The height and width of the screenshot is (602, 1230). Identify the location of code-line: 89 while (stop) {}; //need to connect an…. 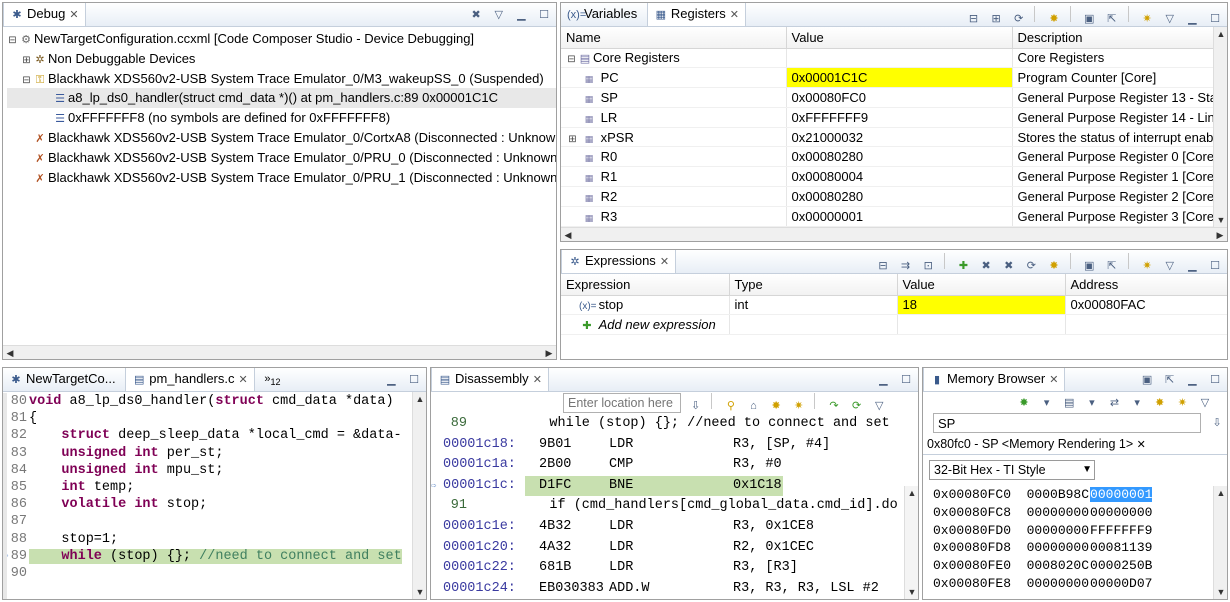
(208, 556).